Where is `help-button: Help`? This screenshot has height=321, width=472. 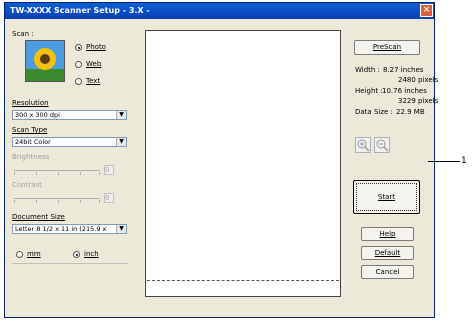
help-button: Help is located at coordinates (387, 234).